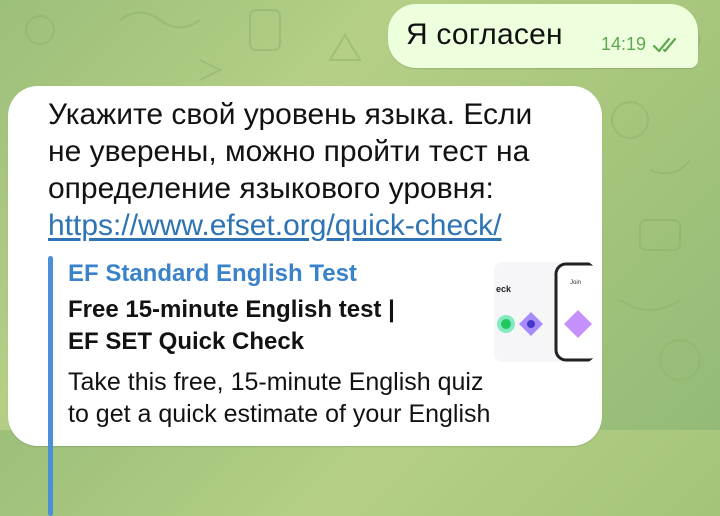 Image resolution: width=720 pixels, height=516 pixels. What do you see at coordinates (279, 414) in the screenshot?
I see `preview-description-line: to get a quick estimate of your English` at bounding box center [279, 414].